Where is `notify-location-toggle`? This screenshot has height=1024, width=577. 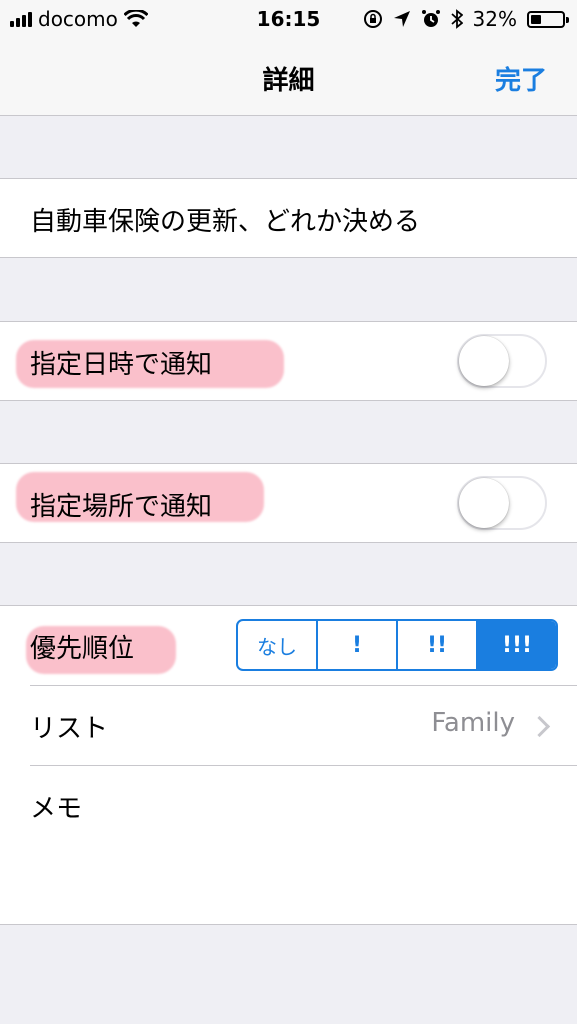 notify-location-toggle is located at coordinates (502, 503).